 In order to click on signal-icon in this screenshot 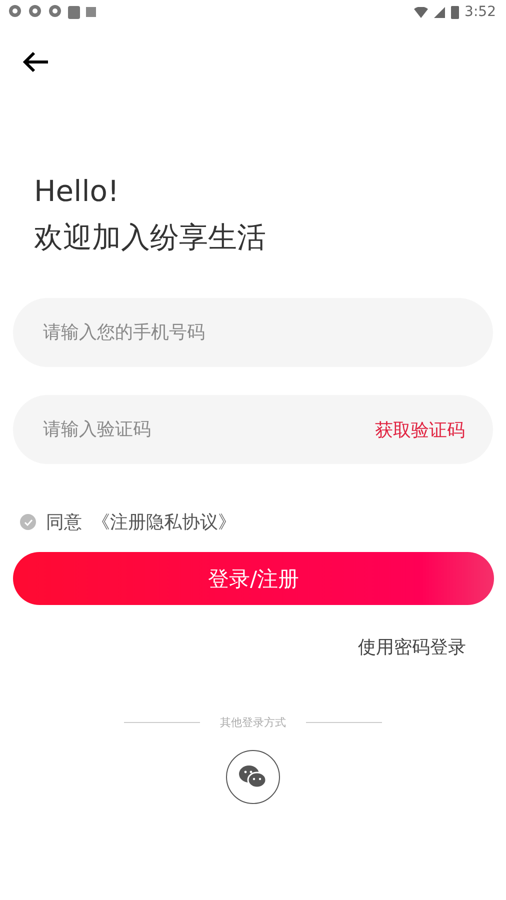, I will do `click(439, 12)`.